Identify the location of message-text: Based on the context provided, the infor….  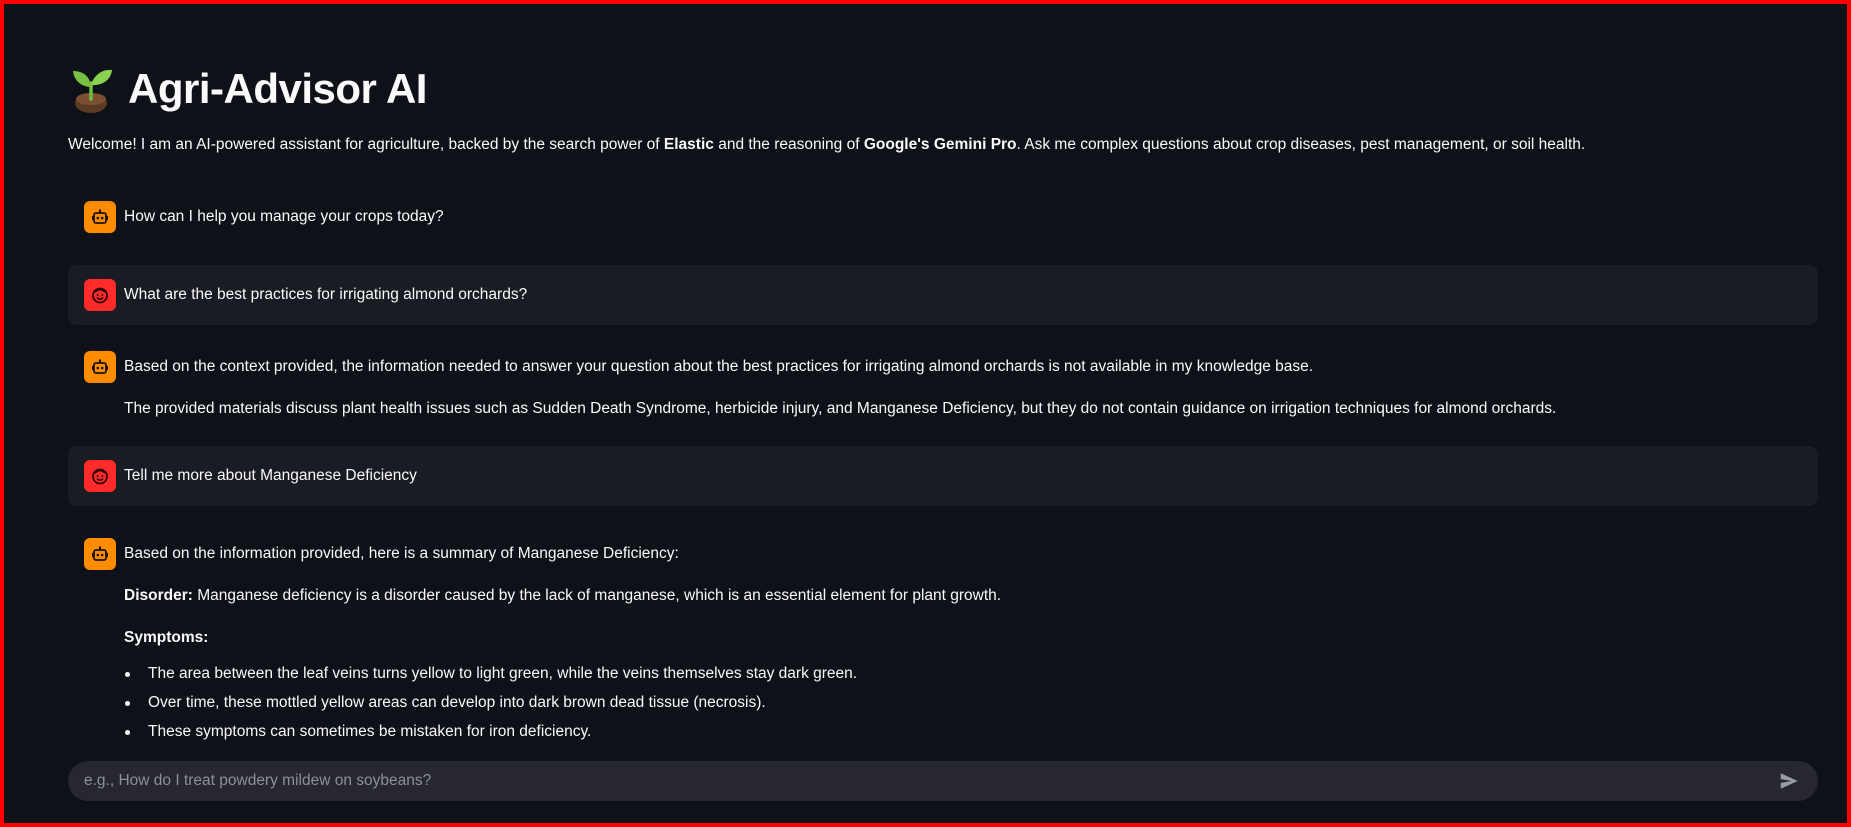
(840, 385).